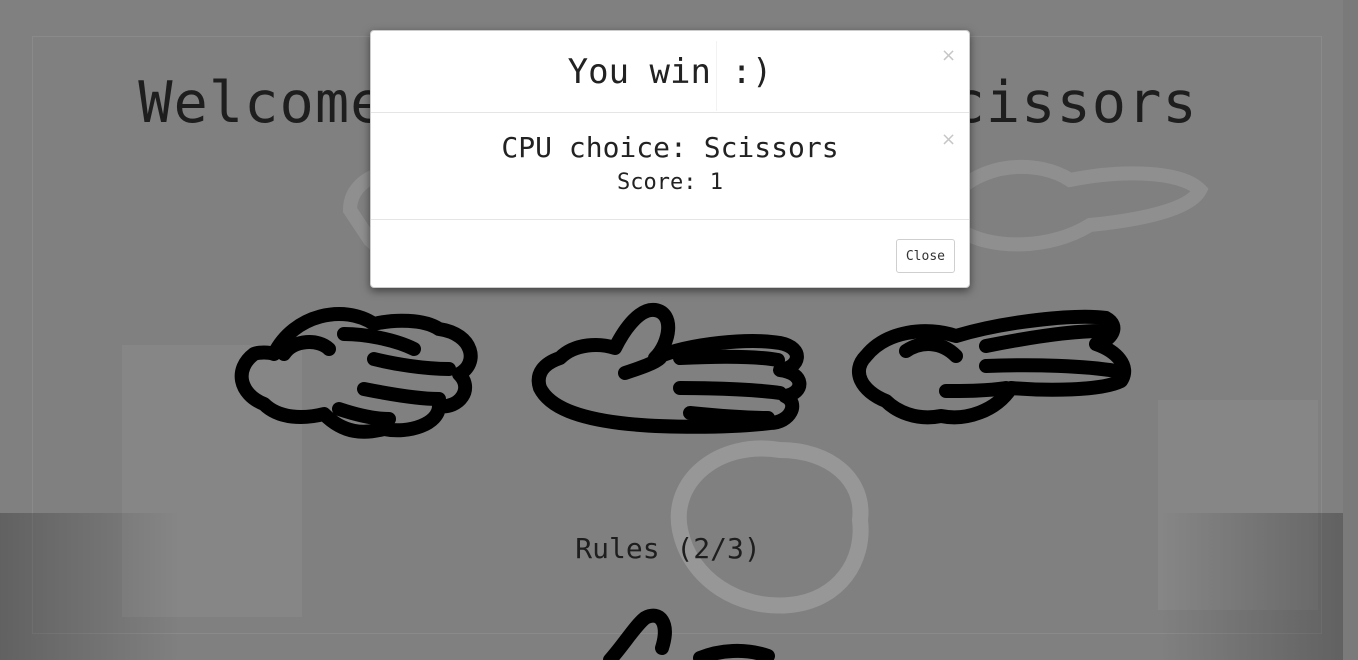 The image size is (1358, 660). Describe the element at coordinates (670, 182) in the screenshot. I see `score-text: Score: 1` at that location.